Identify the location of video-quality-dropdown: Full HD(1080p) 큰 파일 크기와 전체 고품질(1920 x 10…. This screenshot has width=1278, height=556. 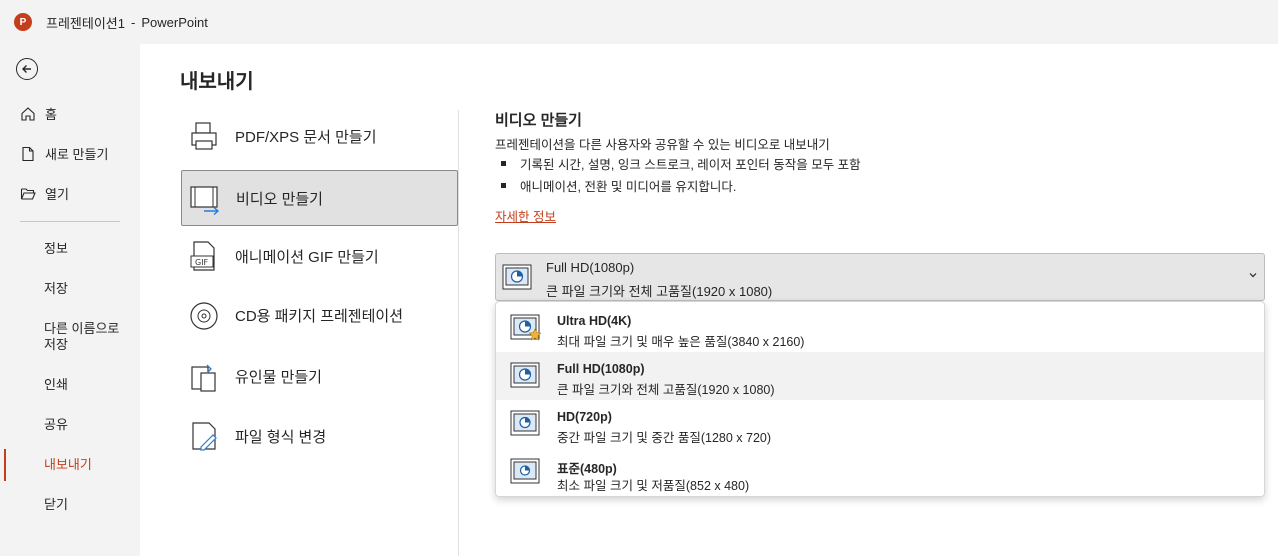
(880, 277).